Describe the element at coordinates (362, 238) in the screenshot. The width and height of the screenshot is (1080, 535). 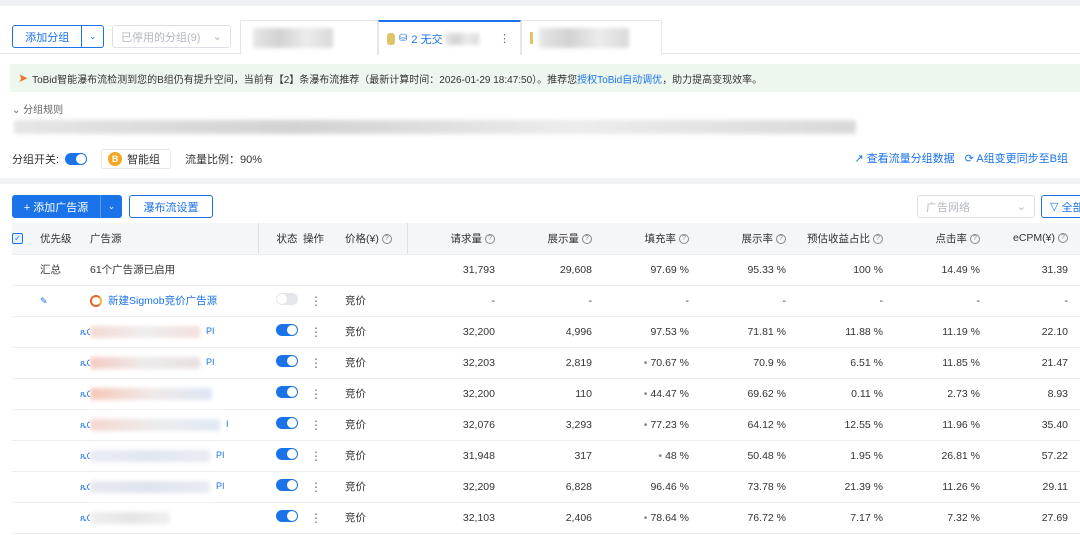
I see `col-price-label: 价格(¥)` at that location.